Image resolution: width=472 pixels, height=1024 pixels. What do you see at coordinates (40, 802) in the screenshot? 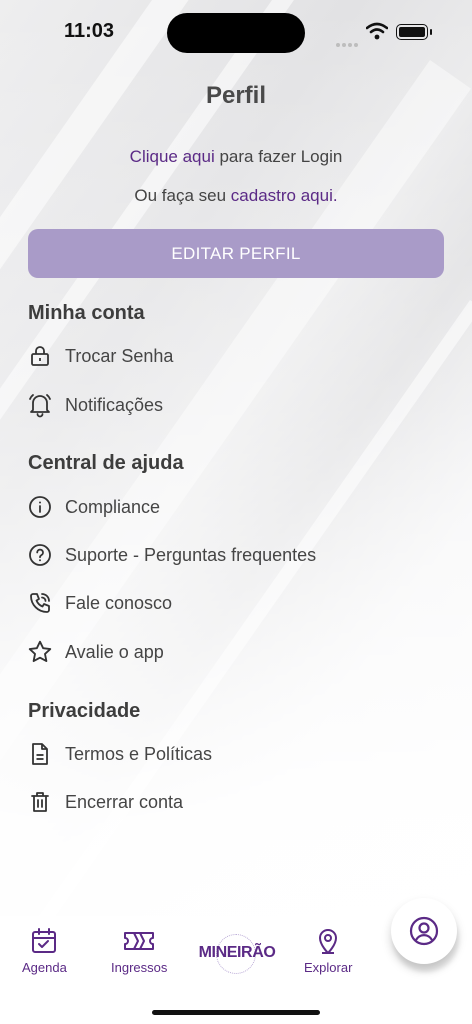
I see `trash-icon` at bounding box center [40, 802].